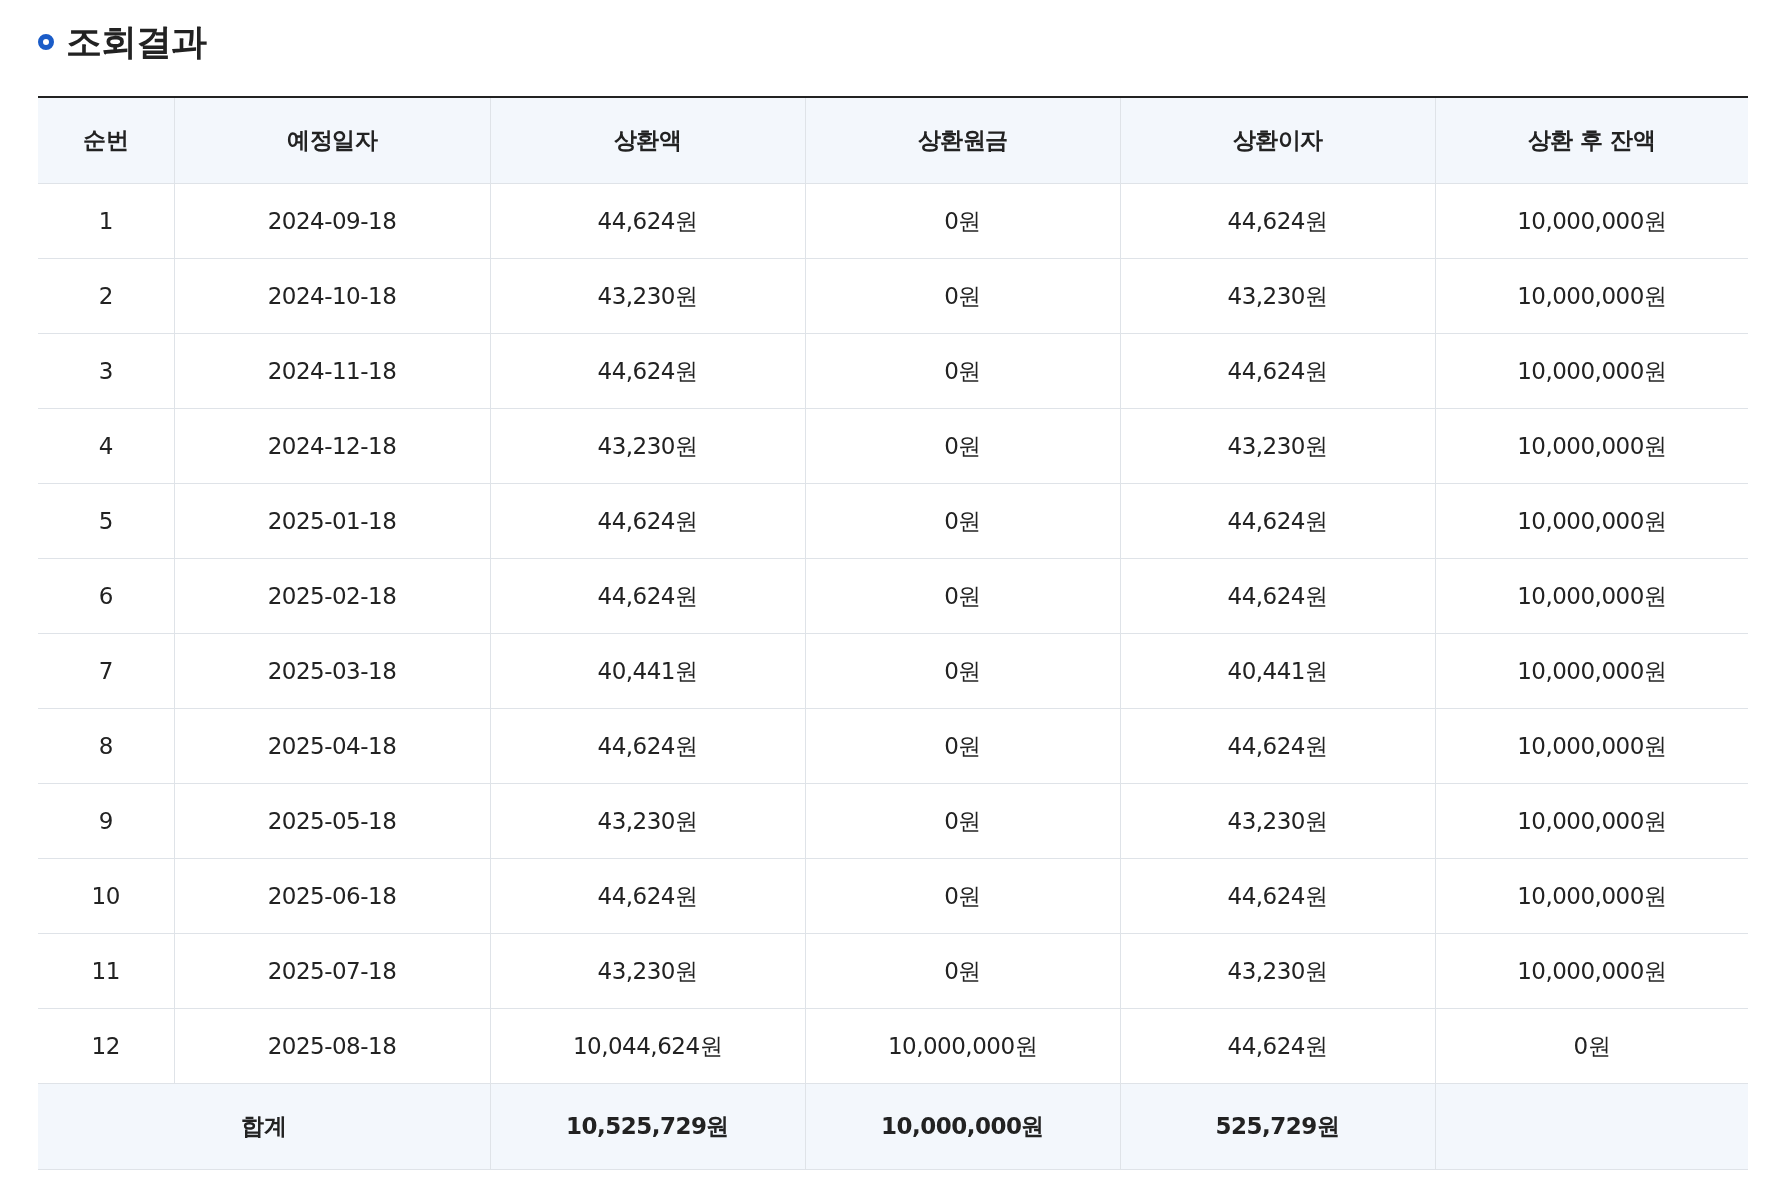 The image size is (1781, 1201). What do you see at coordinates (332, 596) in the screenshot?
I see `table-cell: 2025-02-18` at bounding box center [332, 596].